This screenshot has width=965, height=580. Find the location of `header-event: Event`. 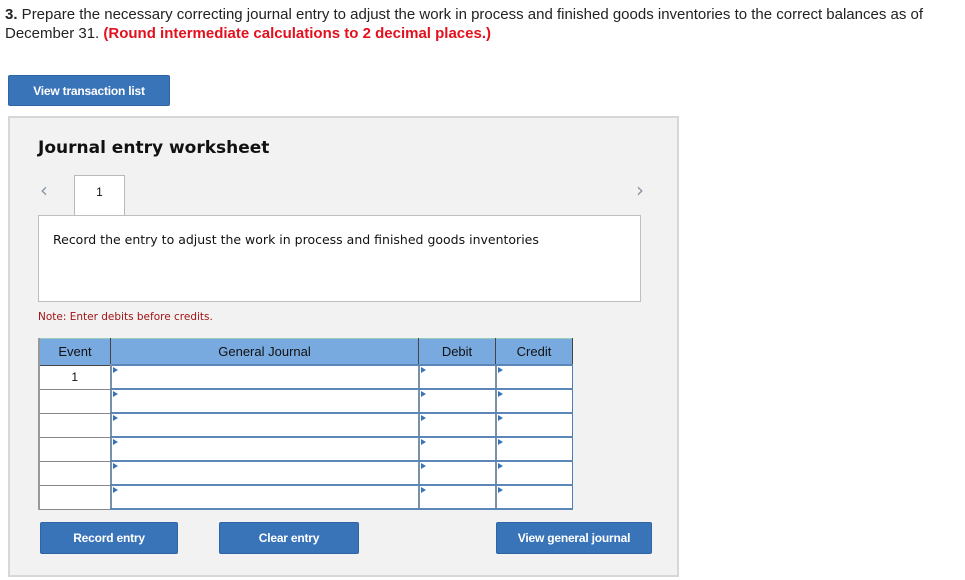

header-event: Event is located at coordinates (74, 352).